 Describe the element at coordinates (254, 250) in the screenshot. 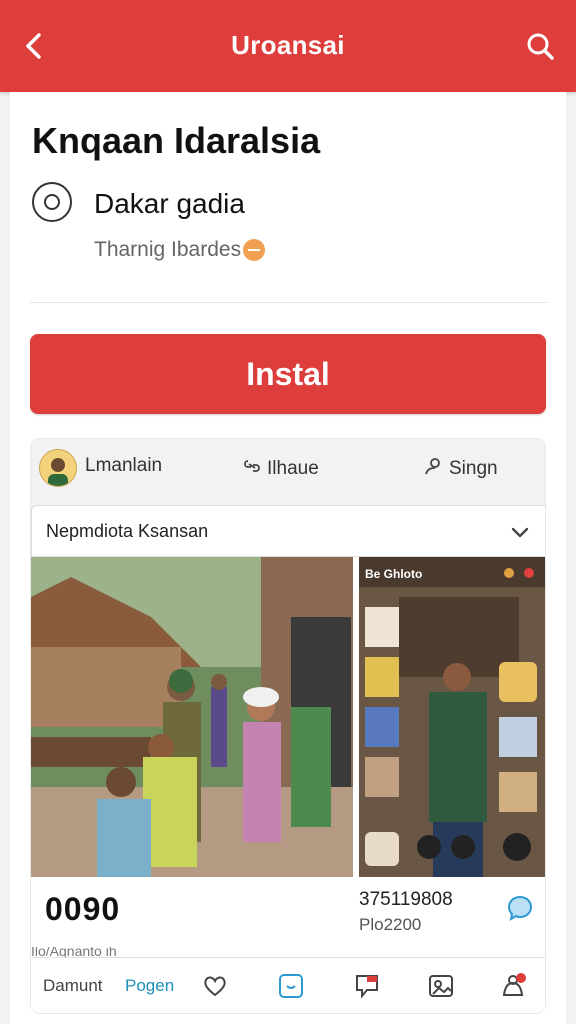

I see `minus-badge-icon` at that location.